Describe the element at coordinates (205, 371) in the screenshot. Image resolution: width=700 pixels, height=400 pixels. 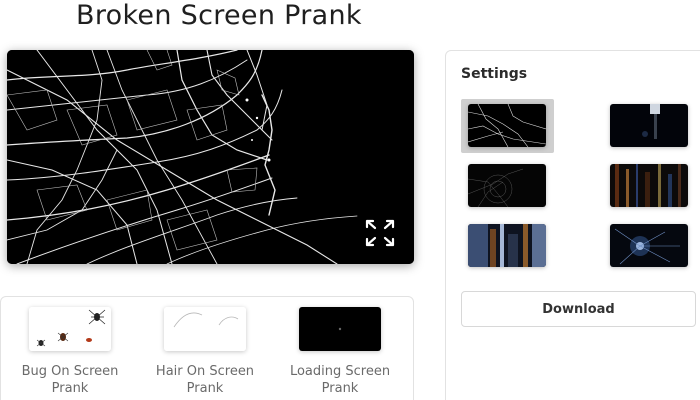
I see `prank-label-line1: Hair On Screen` at that location.